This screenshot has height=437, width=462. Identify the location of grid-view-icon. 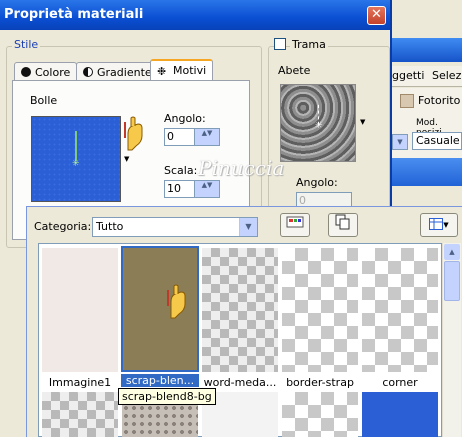
(436, 224).